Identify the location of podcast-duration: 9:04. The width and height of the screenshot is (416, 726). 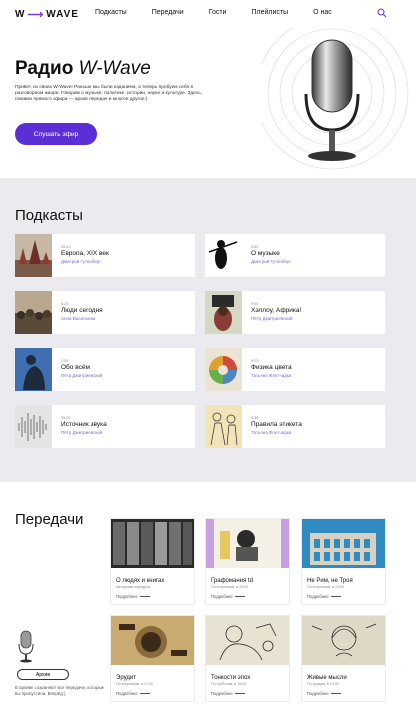
(255, 304).